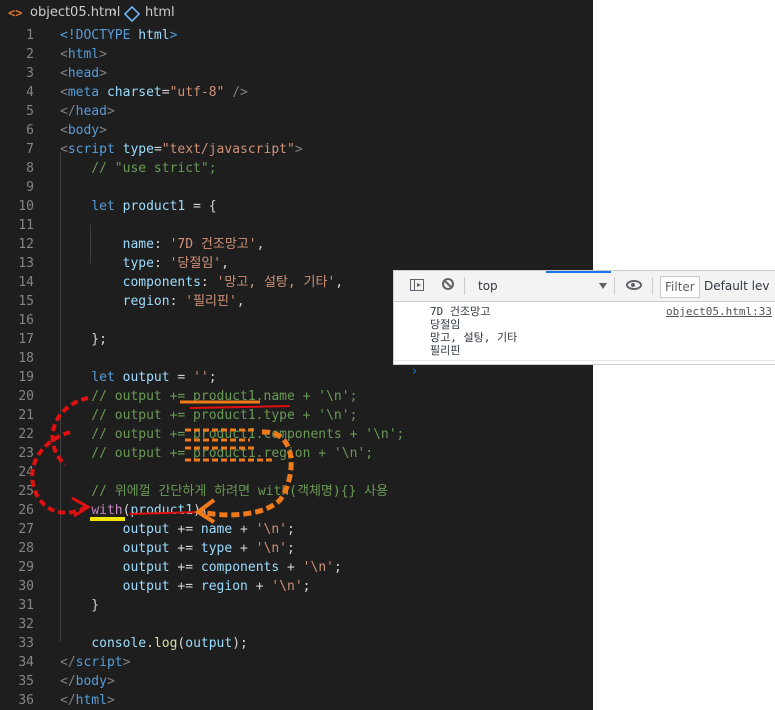 The width and height of the screenshot is (775, 710). Describe the element at coordinates (296, 73) in the screenshot. I see `code-line: 3 <head>` at that location.